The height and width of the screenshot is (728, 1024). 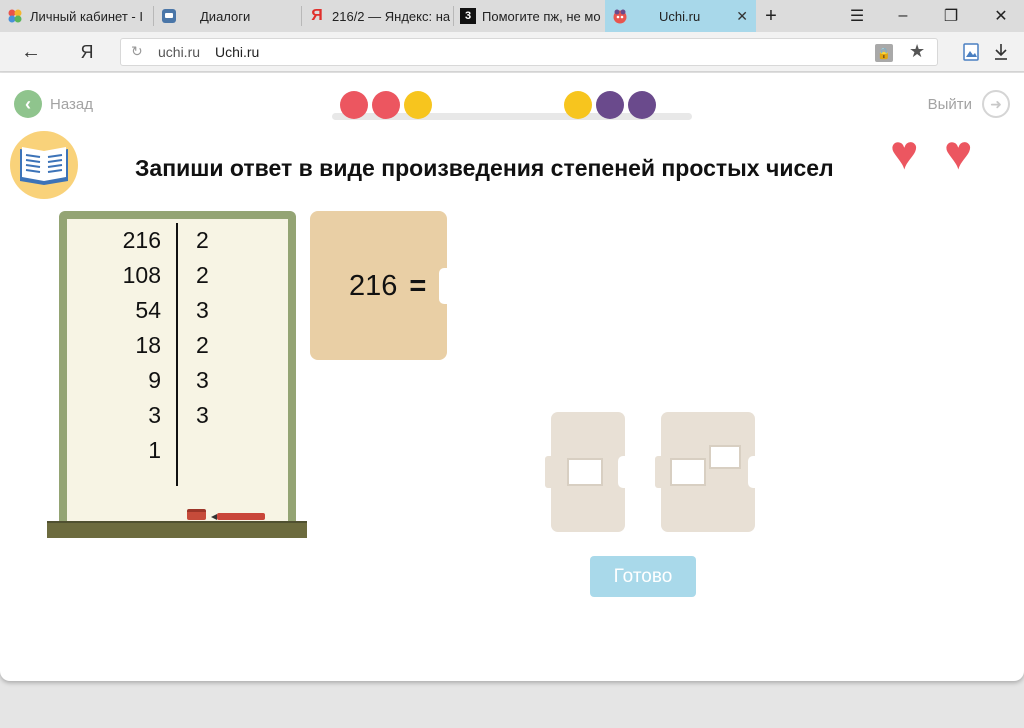 I want to click on chalk-icon, so click(x=238, y=516).